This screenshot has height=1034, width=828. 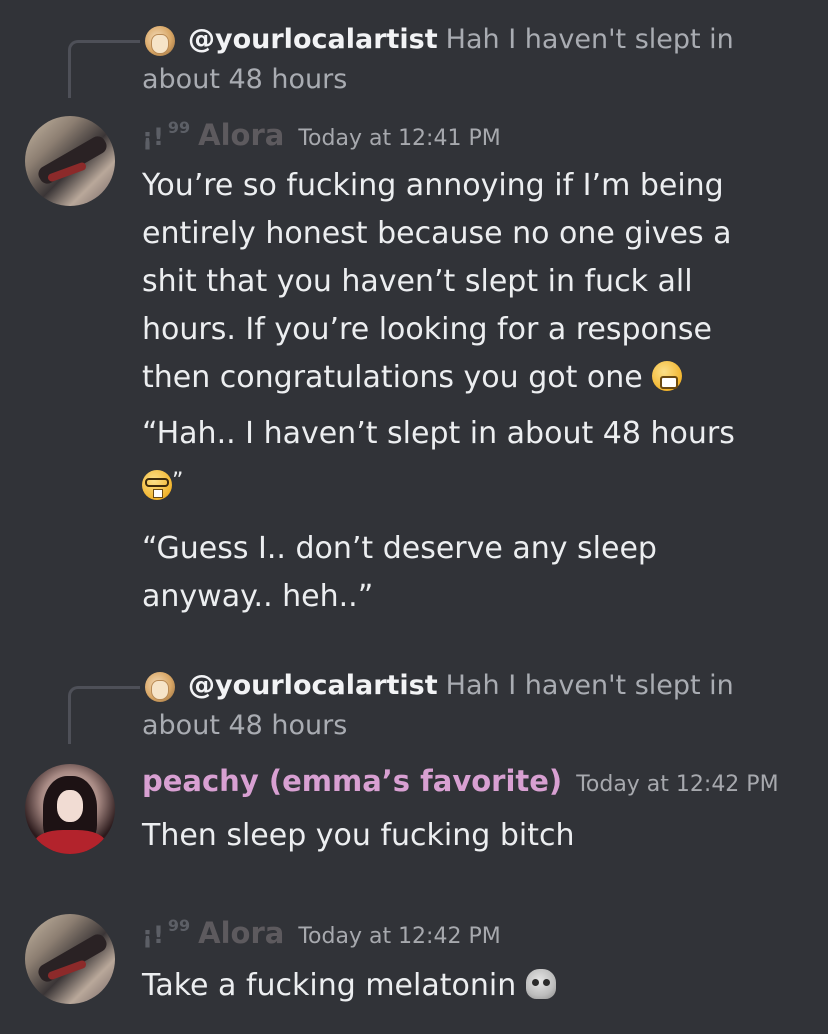 I want to click on nerd-face-emoji-icon, so click(x=157, y=485).